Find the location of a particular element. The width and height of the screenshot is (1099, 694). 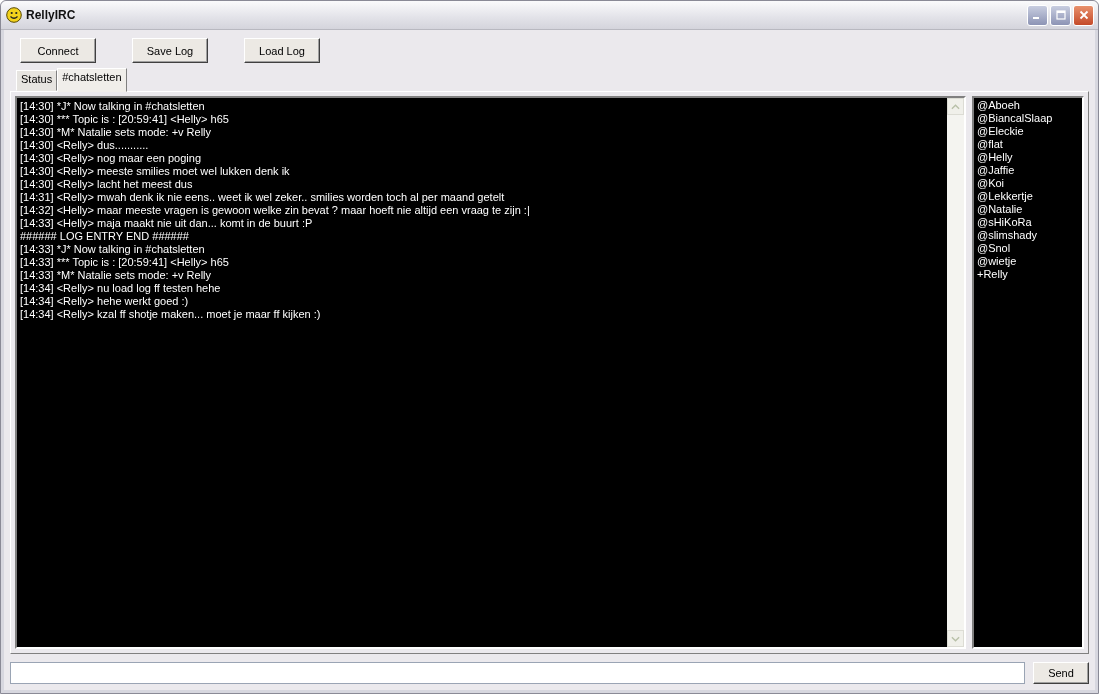

minimize-icon is located at coordinates (1036, 18).